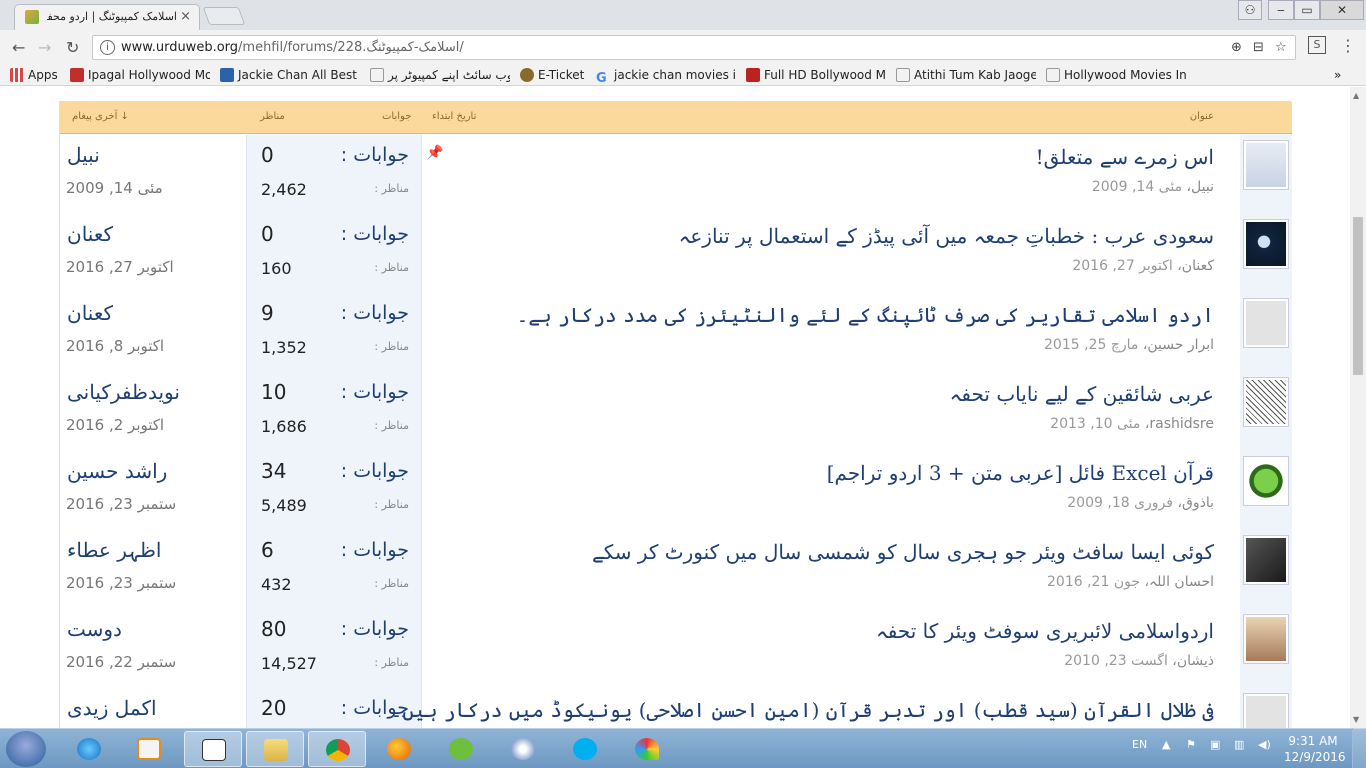 The image size is (1366, 768). What do you see at coordinates (107, 47) in the screenshot?
I see `site-info-icon: i` at bounding box center [107, 47].